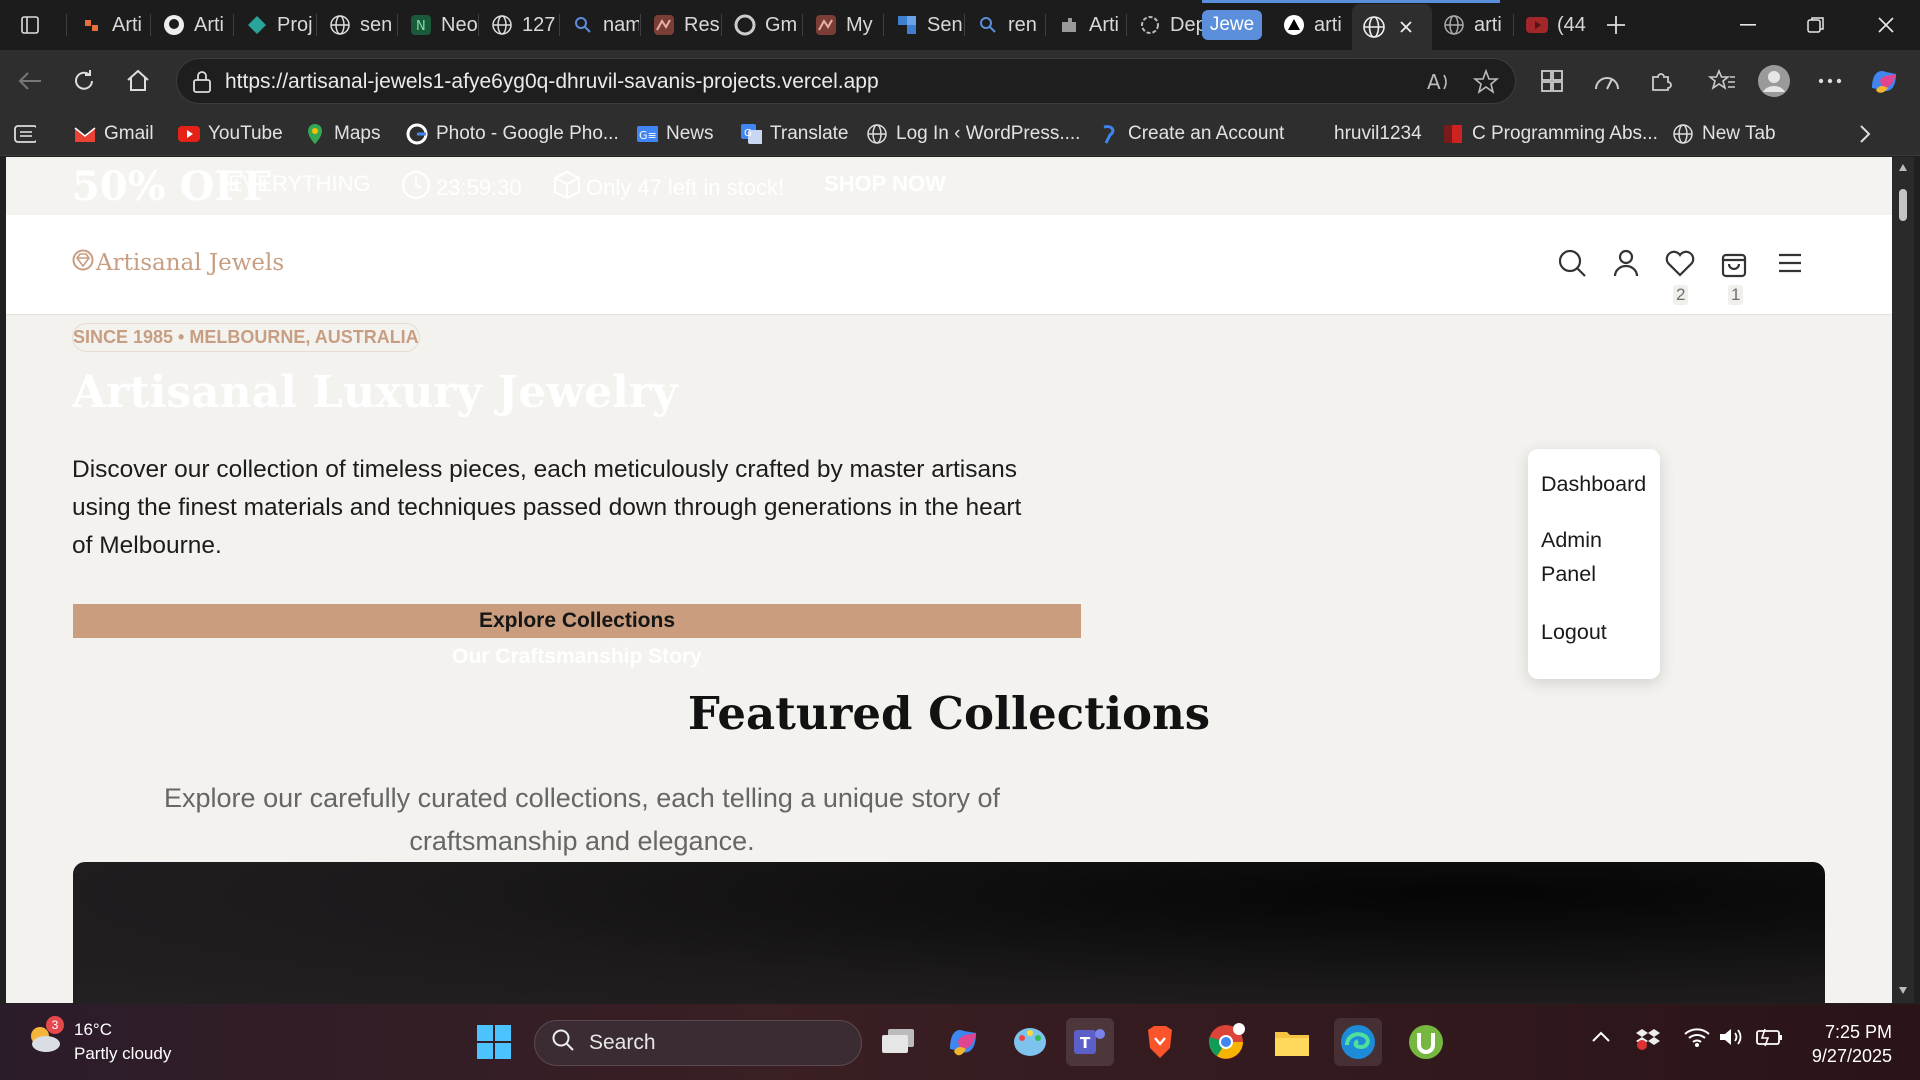 The height and width of the screenshot is (1080, 1920). Describe the element at coordinates (1005, 25) in the screenshot. I see `browser-tab: ren` at that location.